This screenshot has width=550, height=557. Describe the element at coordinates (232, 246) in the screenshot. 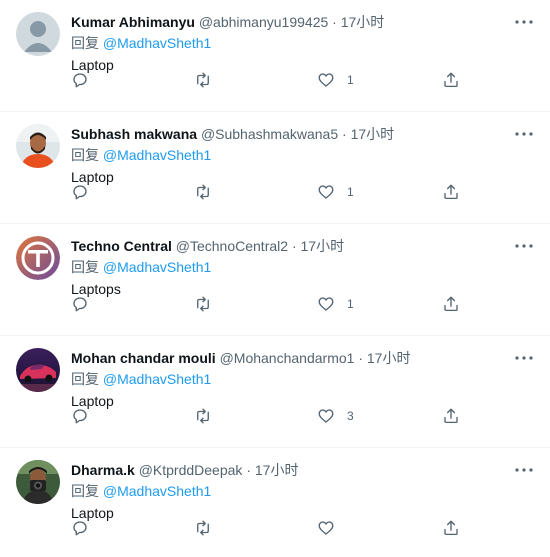

I see `user-handle: @TechnoCentral2` at that location.